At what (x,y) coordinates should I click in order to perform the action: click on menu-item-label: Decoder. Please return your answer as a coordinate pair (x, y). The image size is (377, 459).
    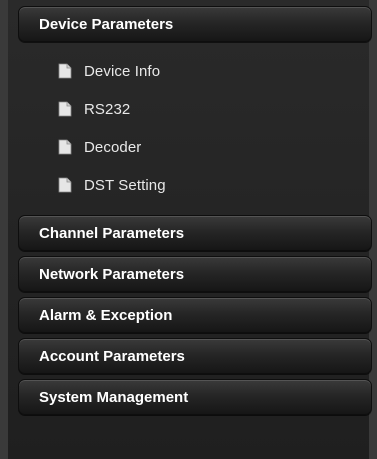
    Looking at the image, I should click on (113, 147).